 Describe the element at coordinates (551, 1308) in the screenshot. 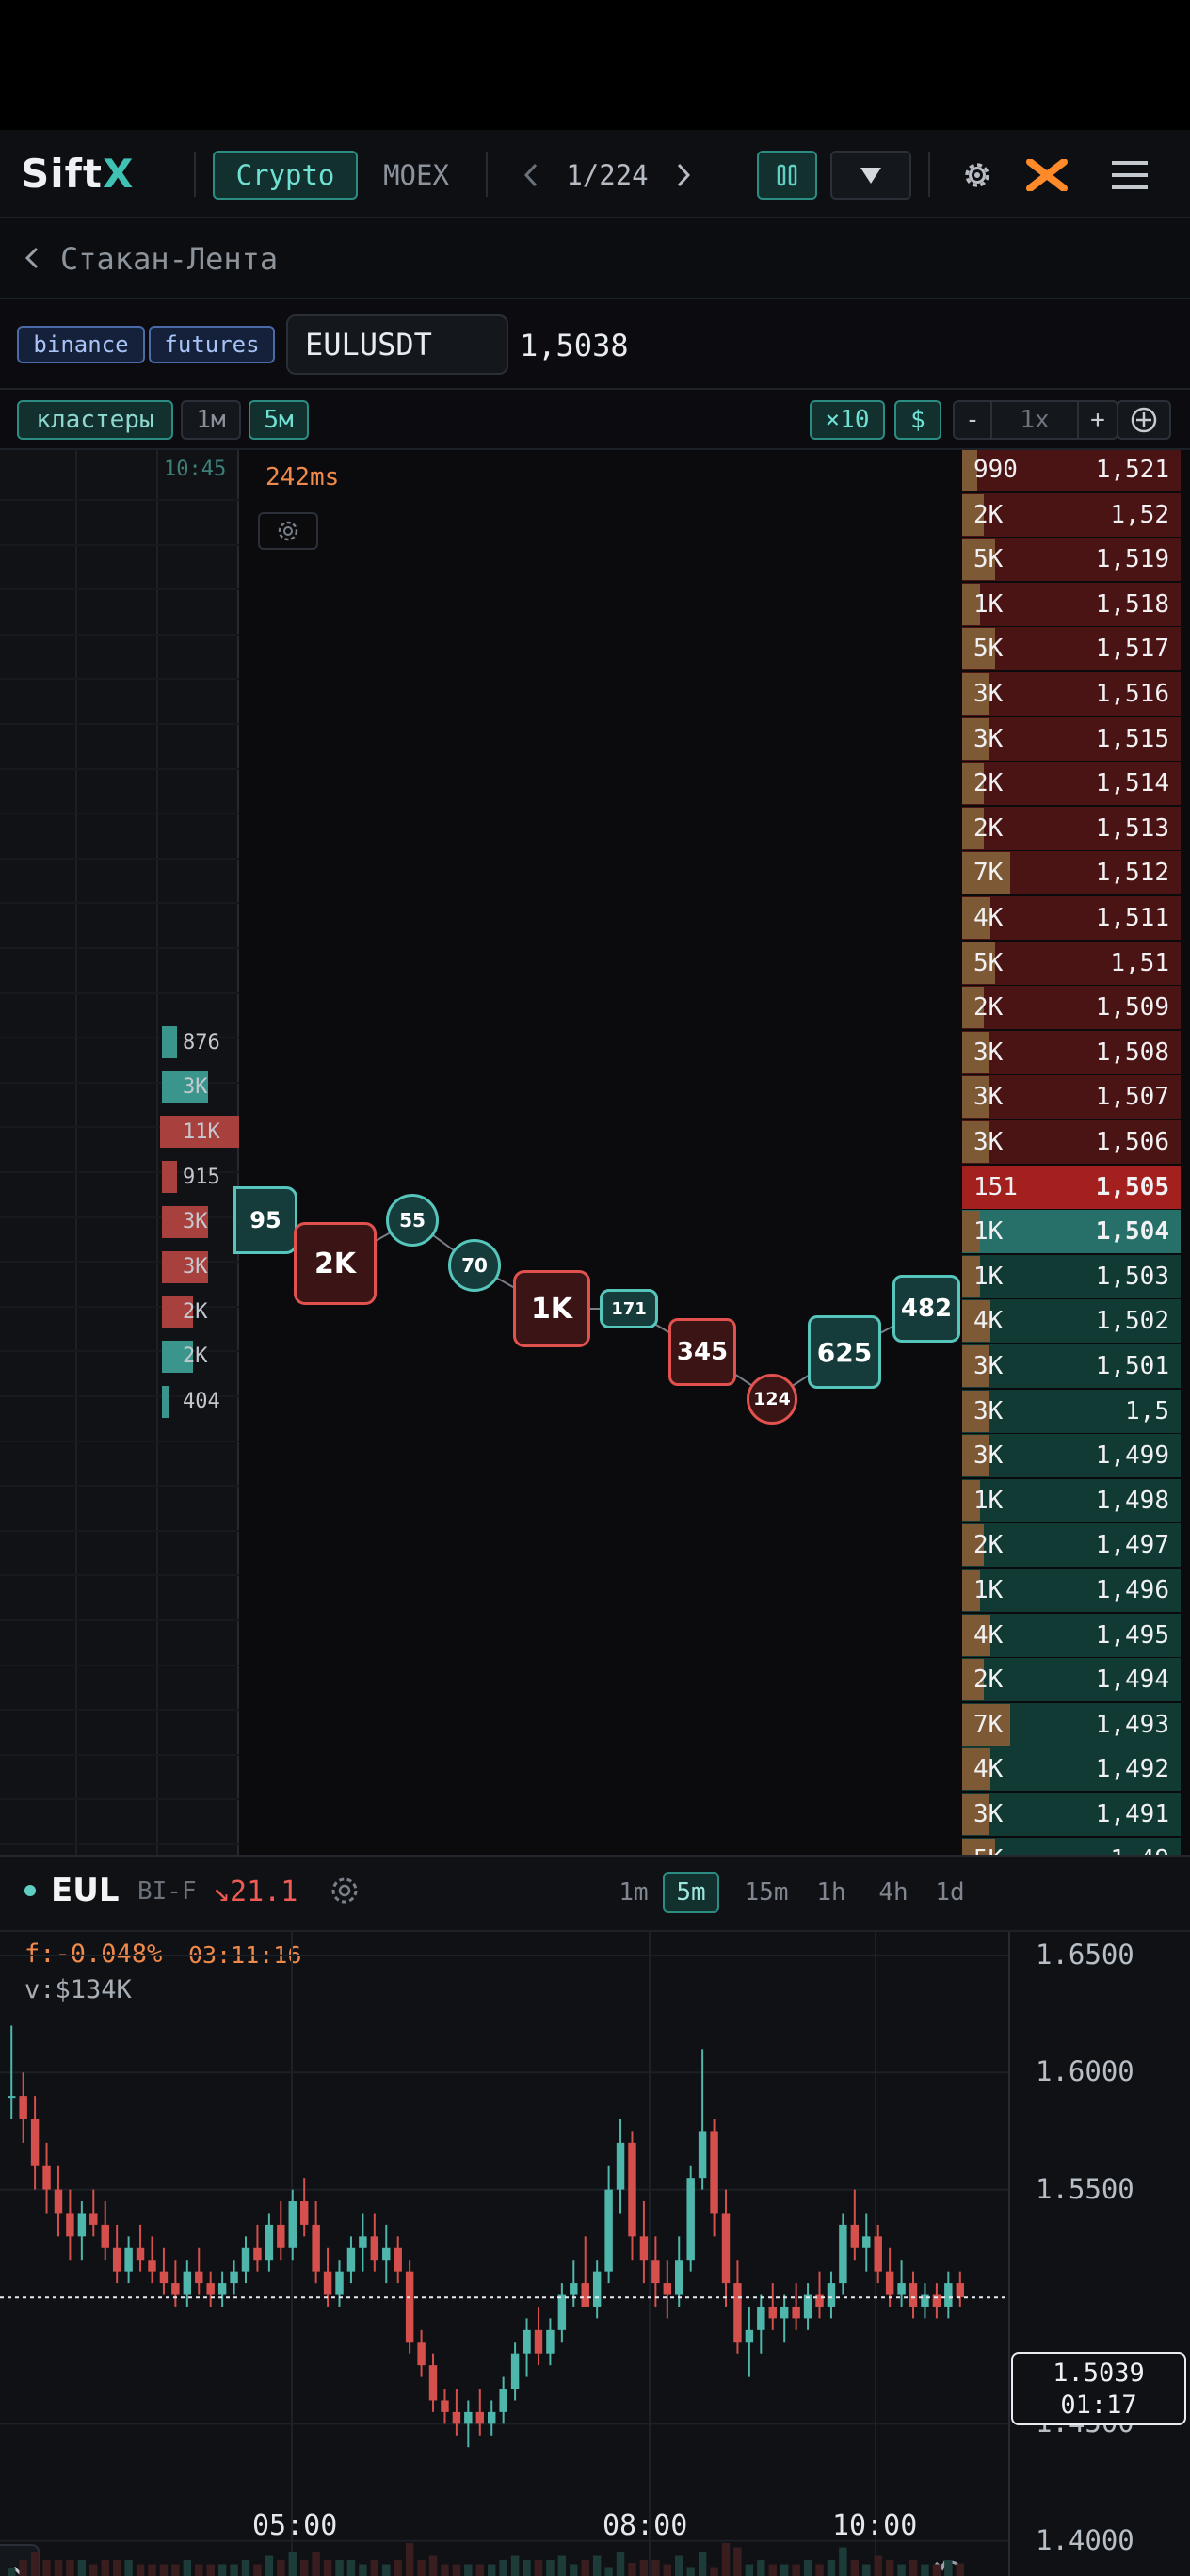

I see `trade-bubble: 1K` at that location.